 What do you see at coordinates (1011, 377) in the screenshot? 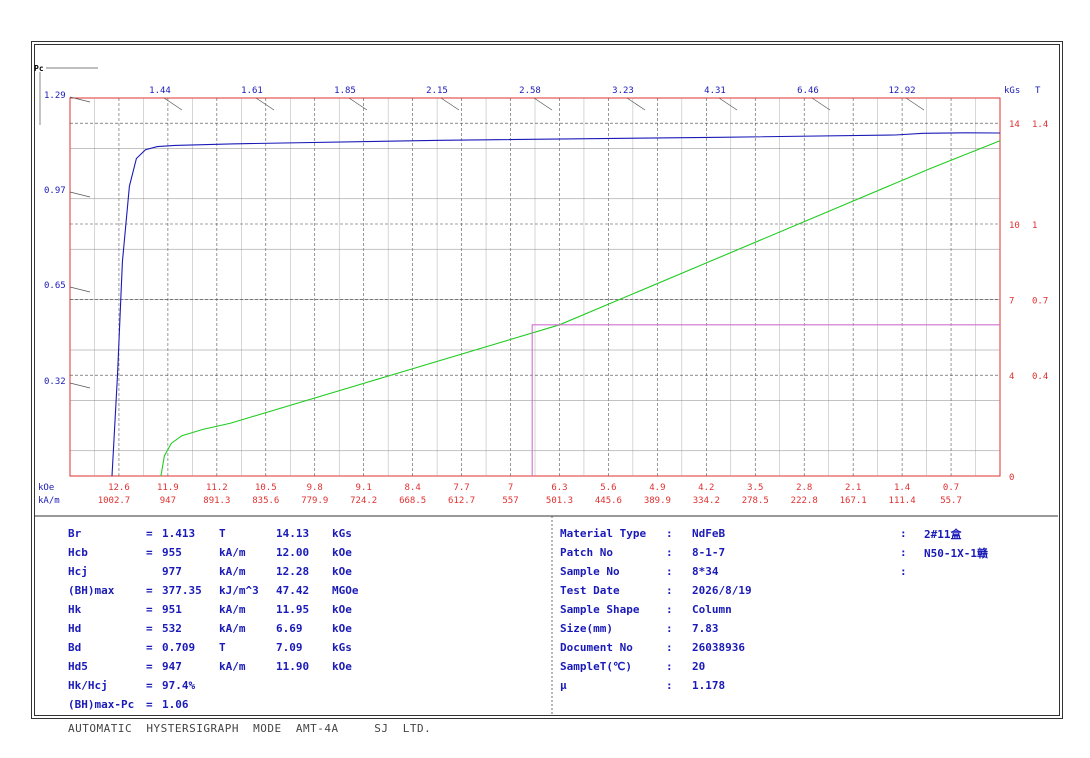
I see `right-kgs-tick-label: 4` at bounding box center [1011, 377].